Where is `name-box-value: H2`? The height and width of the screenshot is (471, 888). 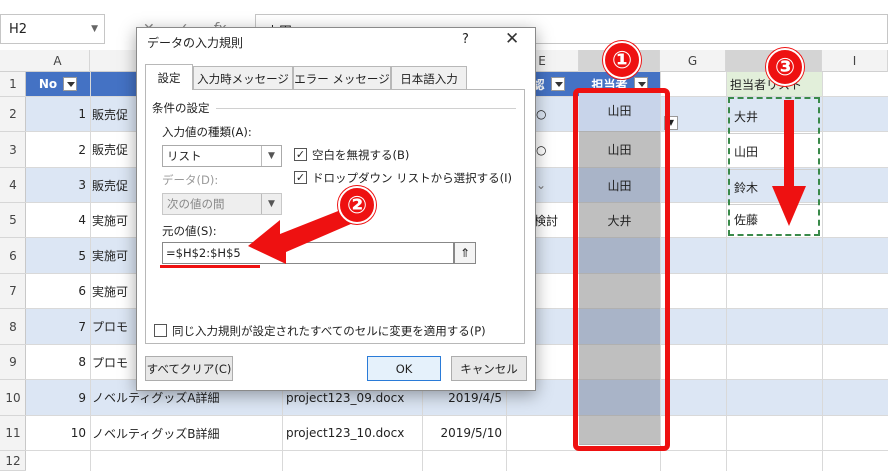
name-box-value: H2 is located at coordinates (18, 29).